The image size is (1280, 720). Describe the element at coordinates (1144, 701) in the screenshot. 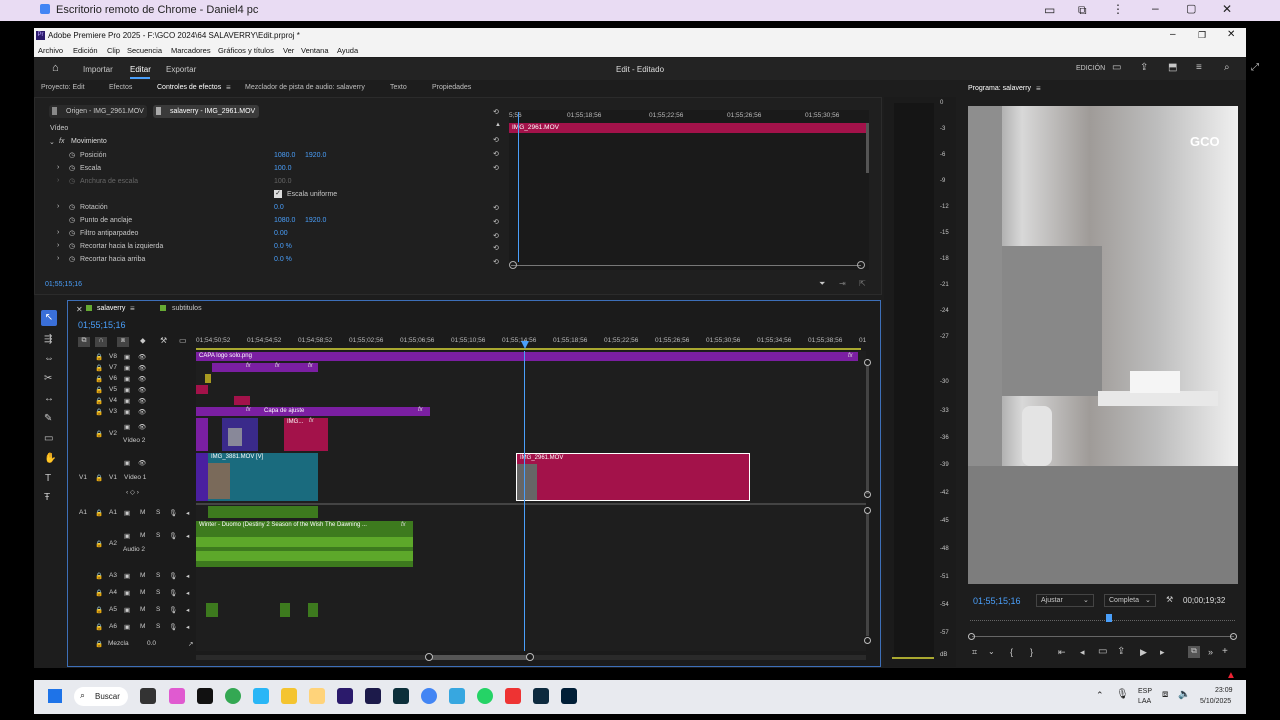

I see `lang2: LAA` at that location.